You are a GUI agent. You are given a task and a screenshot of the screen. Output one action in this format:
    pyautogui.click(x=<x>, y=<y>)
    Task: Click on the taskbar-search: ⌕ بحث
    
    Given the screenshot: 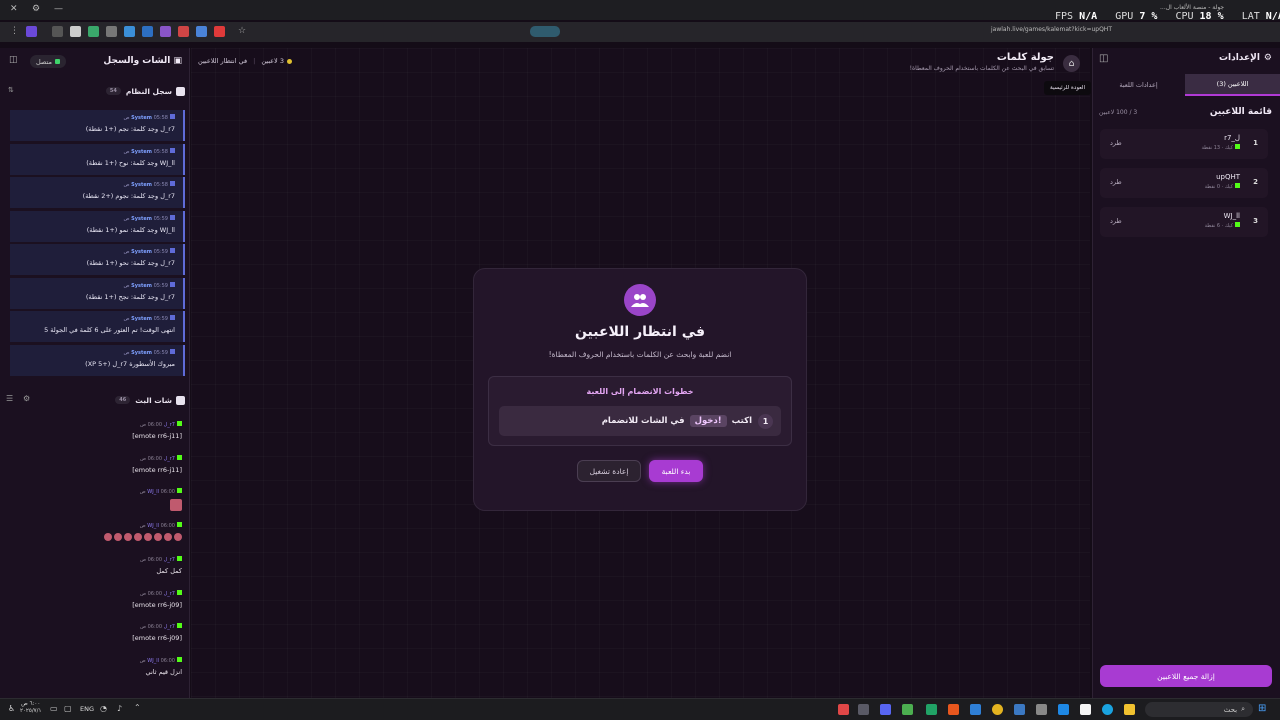 What is the action you would take?
    pyautogui.click(x=1199, y=709)
    